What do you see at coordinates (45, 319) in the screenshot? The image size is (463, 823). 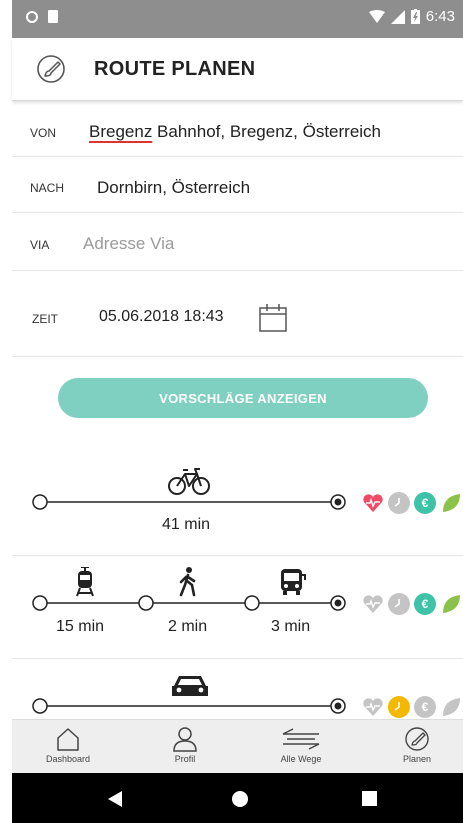 I see `time-label: ZEIT` at bounding box center [45, 319].